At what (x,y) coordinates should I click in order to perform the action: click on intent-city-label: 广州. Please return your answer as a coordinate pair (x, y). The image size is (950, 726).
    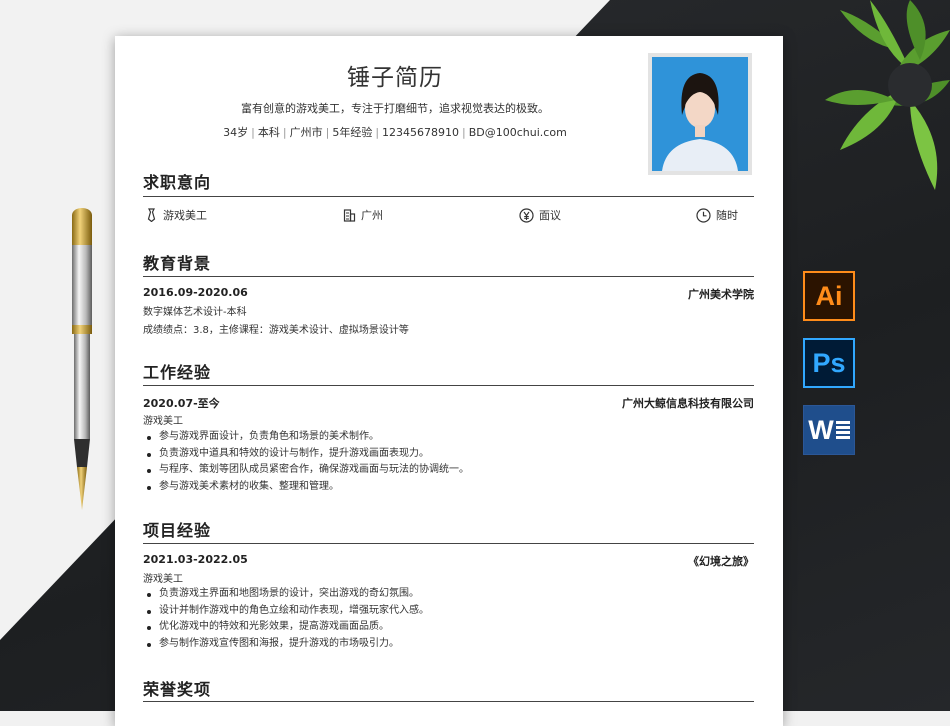
    Looking at the image, I should click on (372, 215).